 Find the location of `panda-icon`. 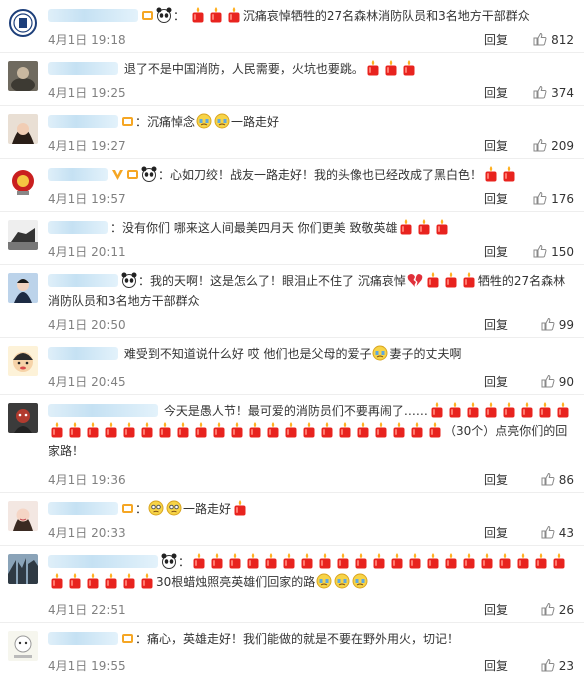

panda-icon is located at coordinates (169, 561).